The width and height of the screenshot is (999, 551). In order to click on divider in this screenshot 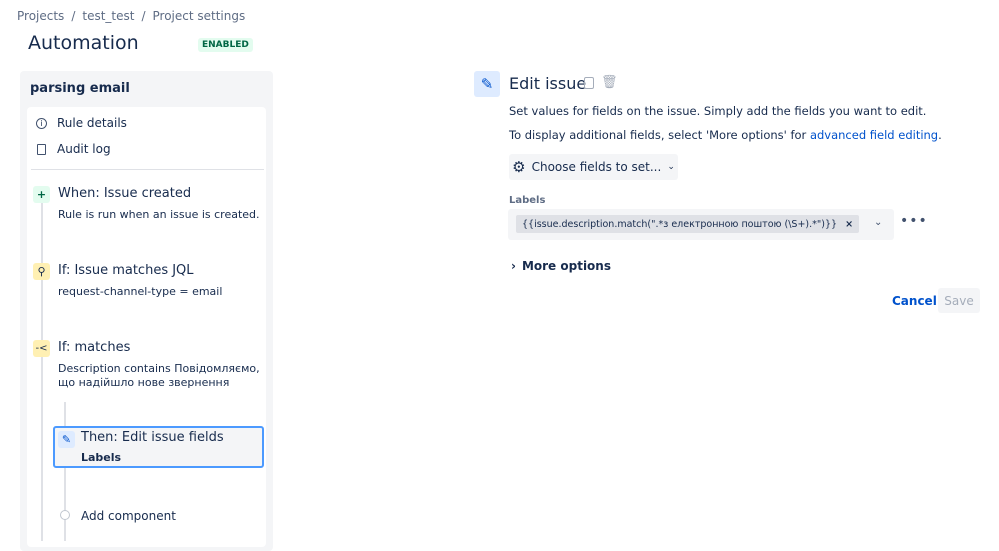, I will do `click(147, 169)`.